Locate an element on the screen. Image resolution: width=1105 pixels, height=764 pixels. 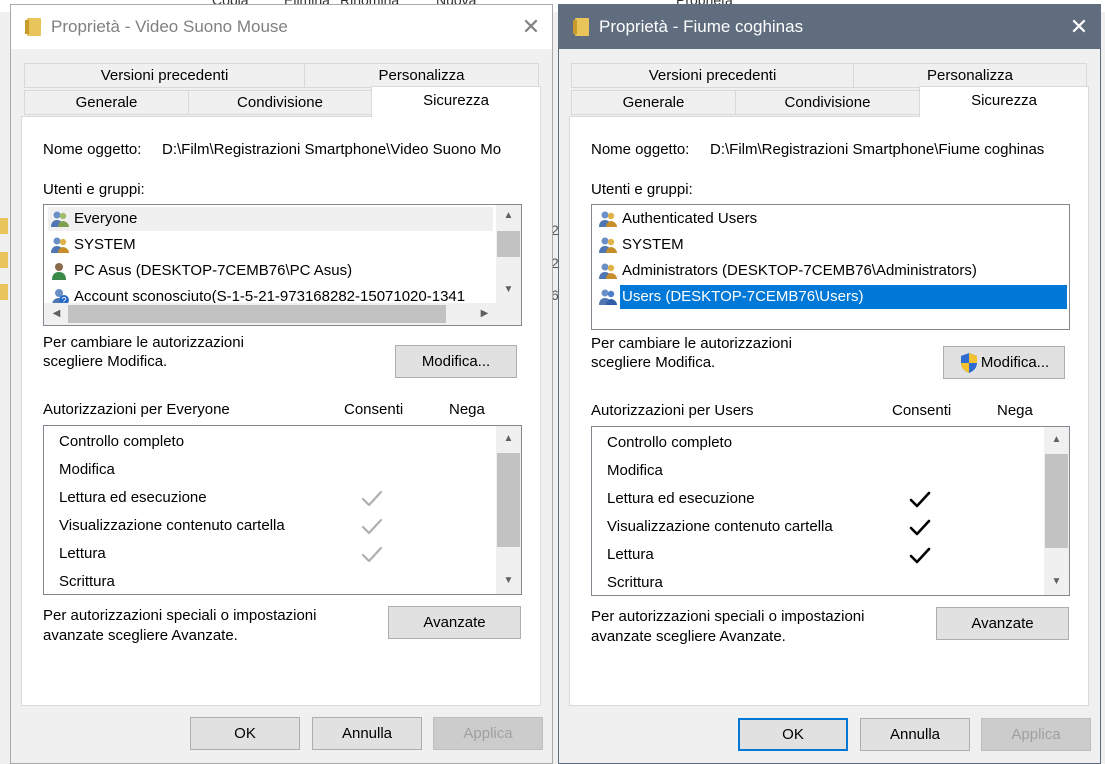
permission-full-control: Controllo completo is located at coordinates (122, 441).